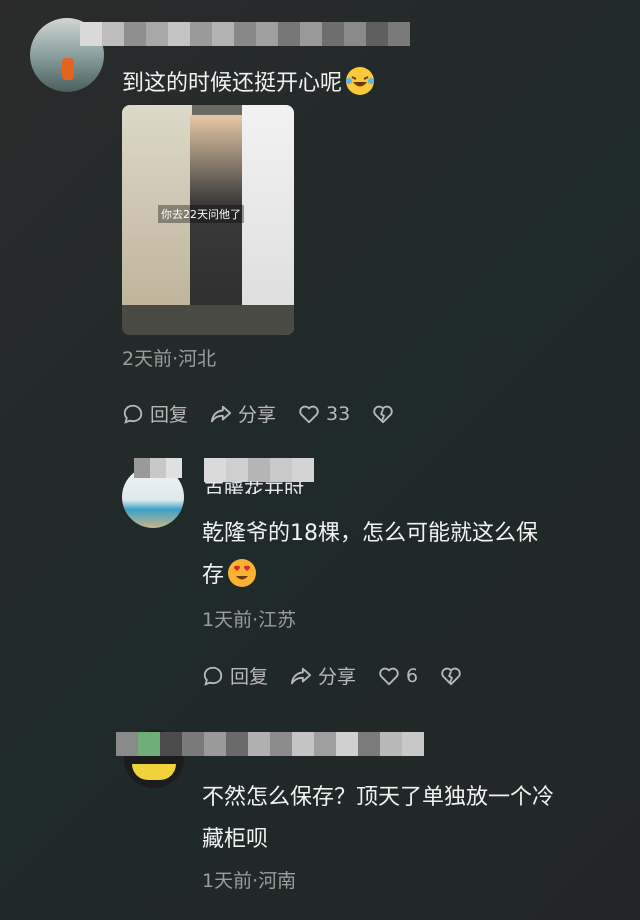 The height and width of the screenshot is (920, 640). Describe the element at coordinates (378, 818) in the screenshot. I see `comment-text: 不然怎么保存？顶天了单独放一个冷 藏柜呗` at that location.